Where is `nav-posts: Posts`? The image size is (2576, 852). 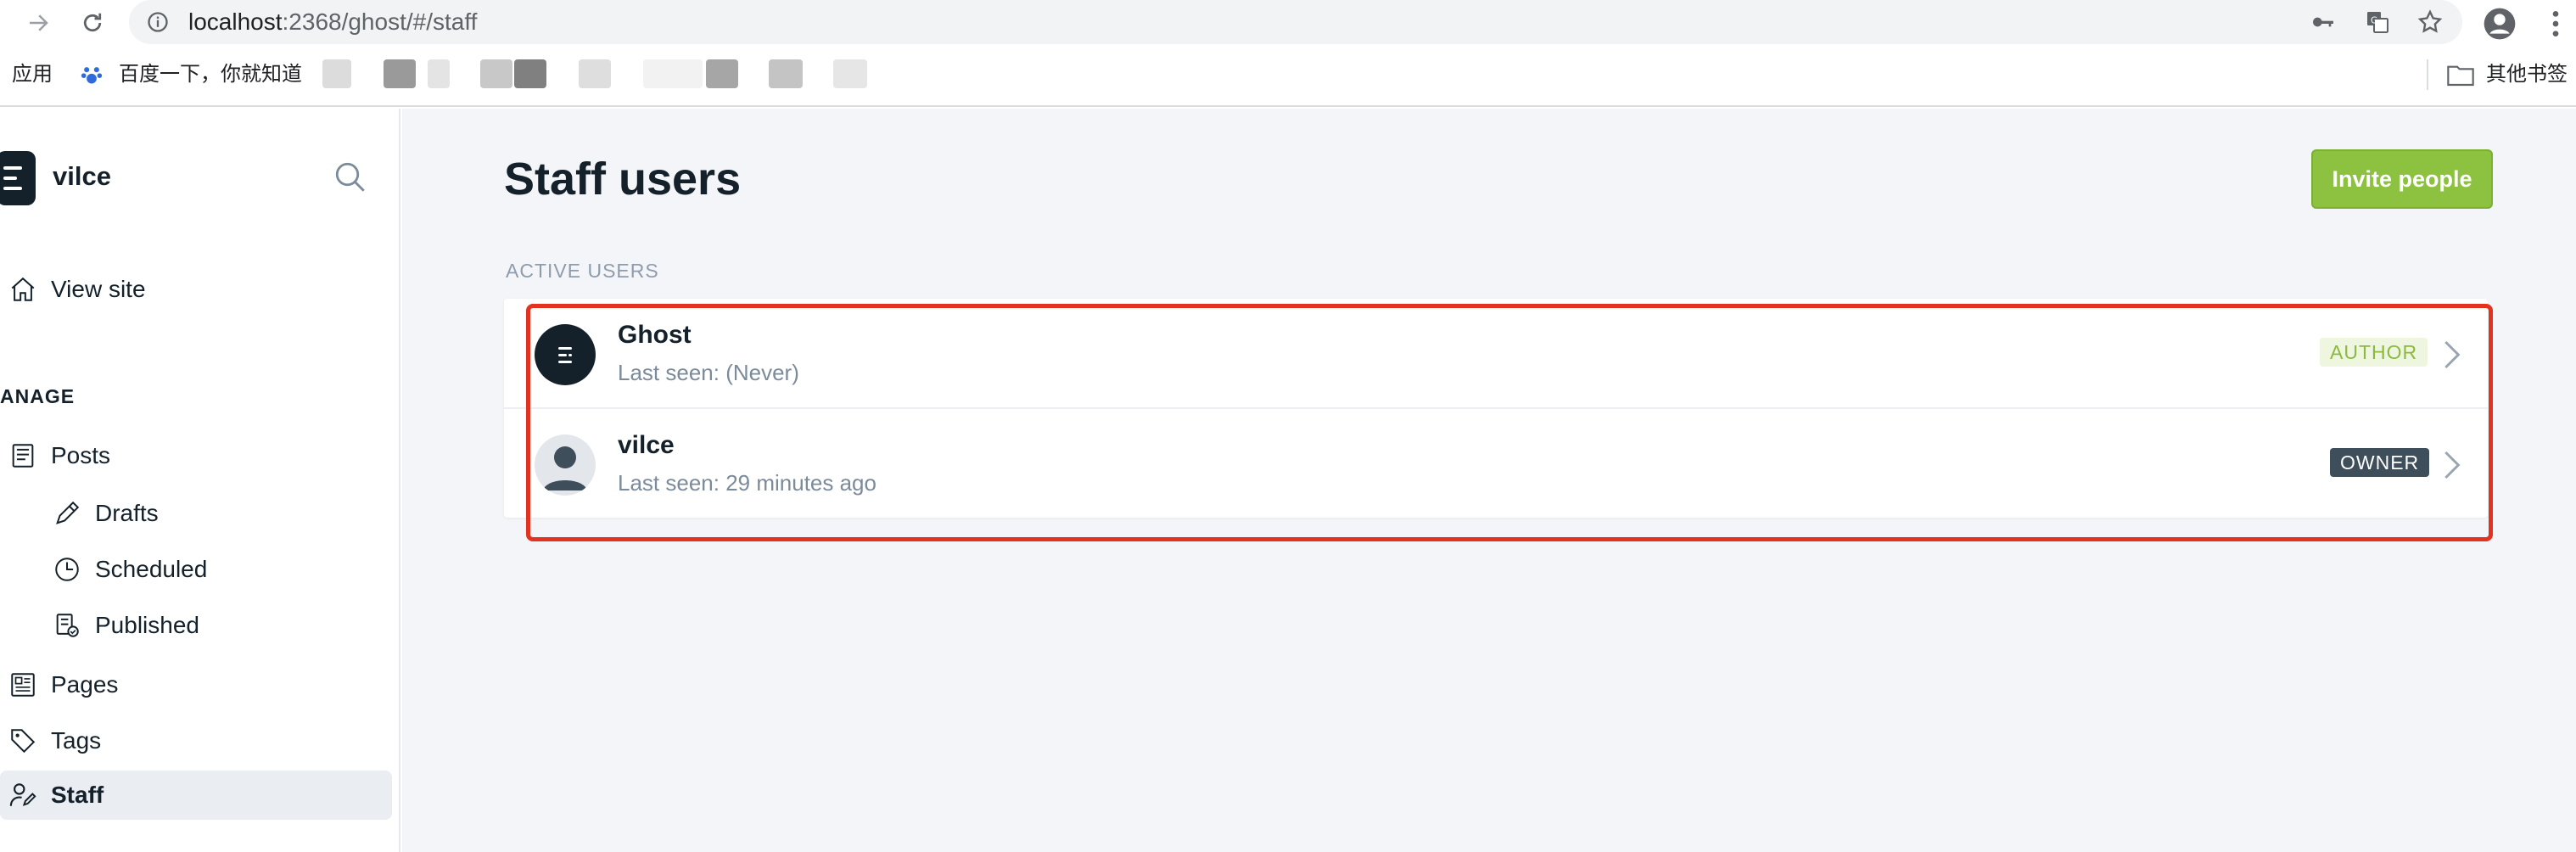 nav-posts: Posts is located at coordinates (196, 455).